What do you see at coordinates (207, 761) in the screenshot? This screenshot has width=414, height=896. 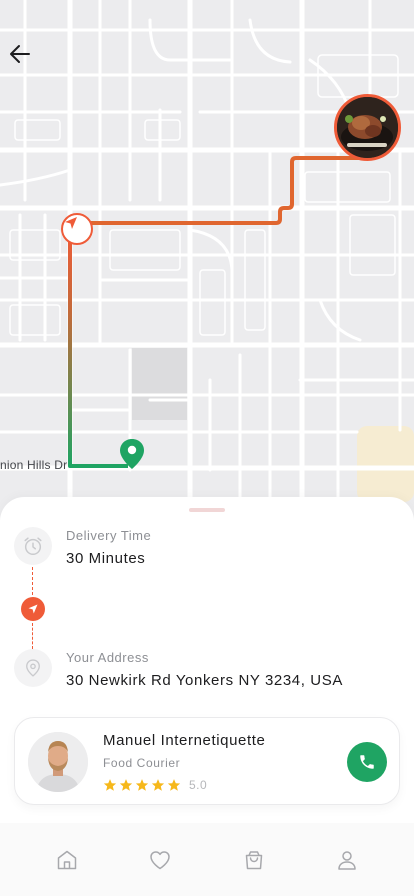 I see `courier-card: Manuel Internetiquette Food Courier 5.0` at bounding box center [207, 761].